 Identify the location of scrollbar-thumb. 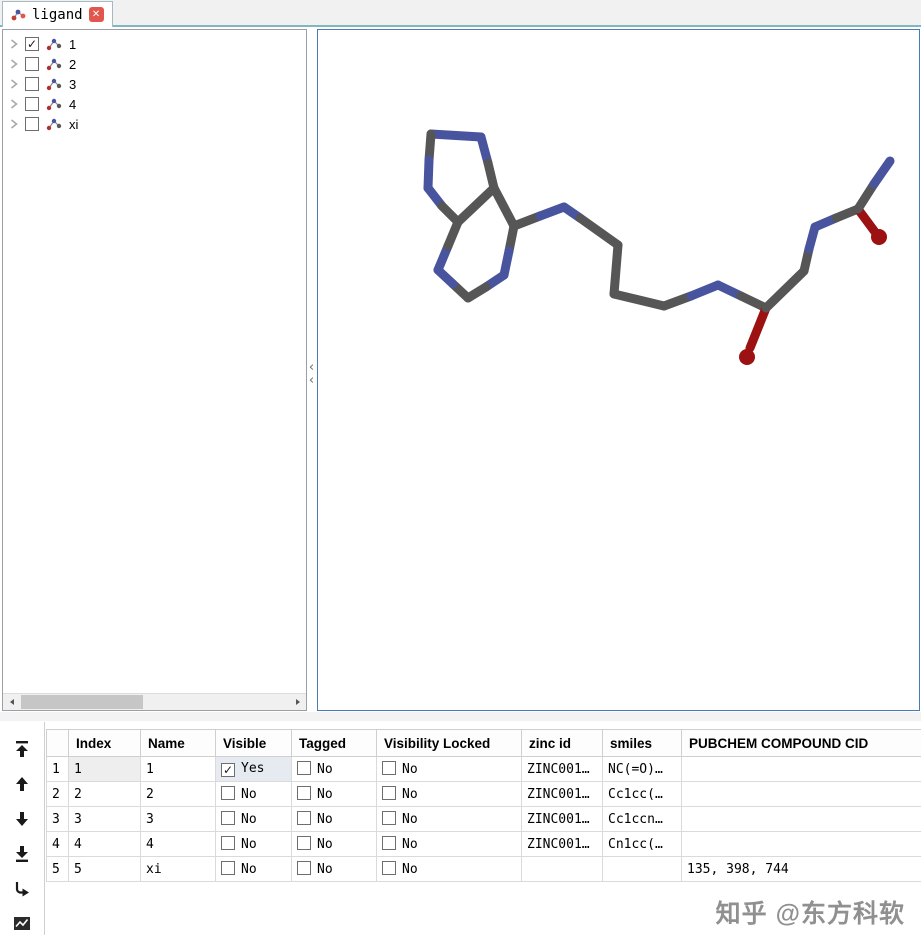
(82, 702).